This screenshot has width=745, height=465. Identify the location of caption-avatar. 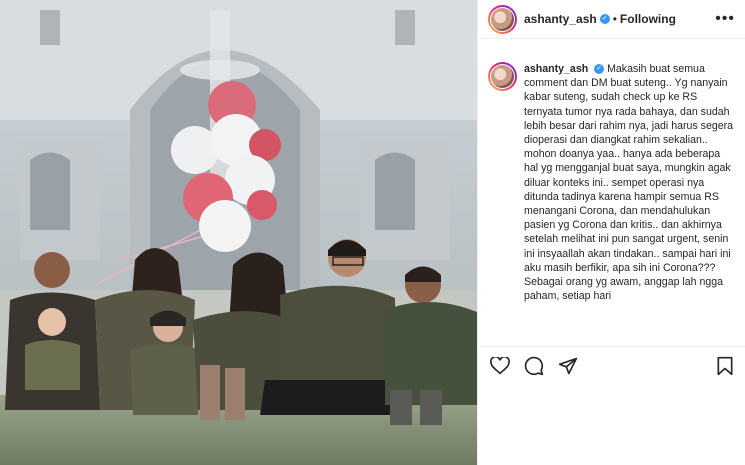
(502, 76).